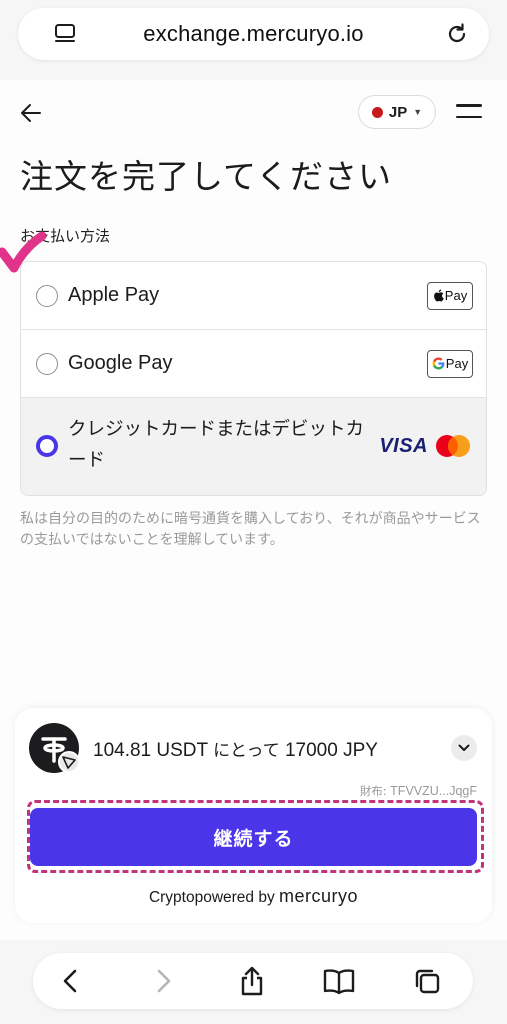 This screenshot has width=507, height=1024. I want to click on powered-by-text: Cryptopowered by, so click(211, 897).